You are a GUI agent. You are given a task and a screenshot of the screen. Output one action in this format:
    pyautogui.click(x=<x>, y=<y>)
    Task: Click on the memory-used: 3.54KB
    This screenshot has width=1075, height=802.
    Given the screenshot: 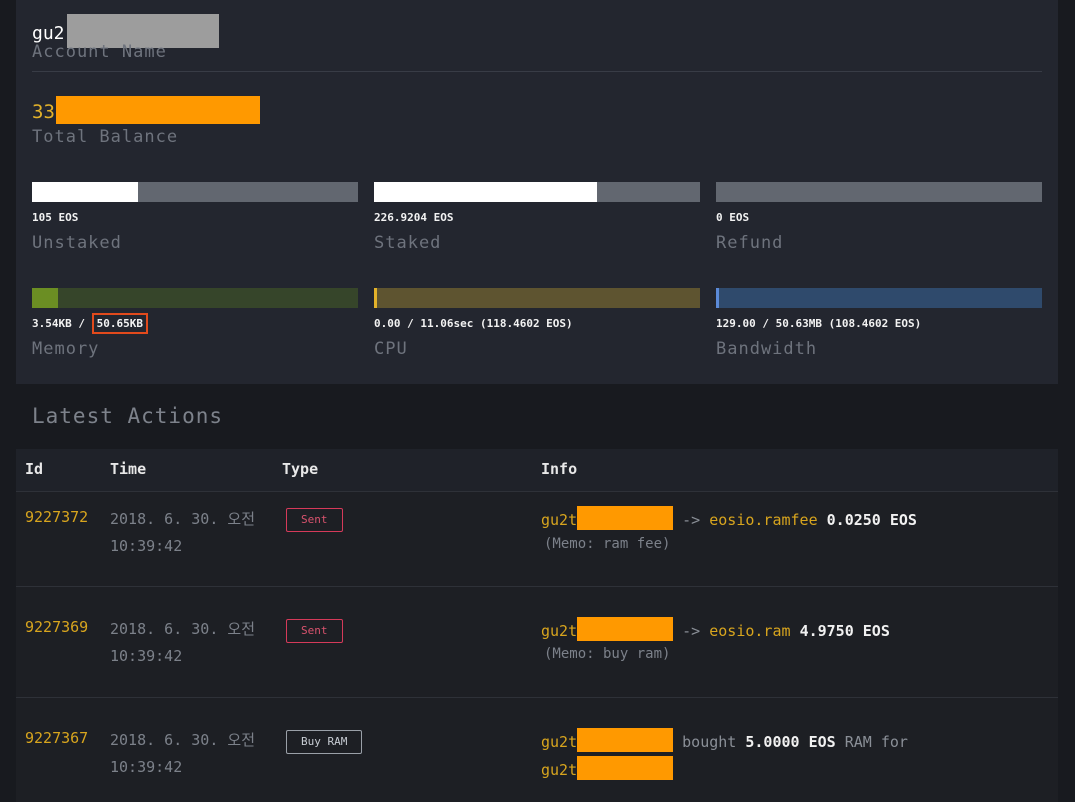 What is the action you would take?
    pyautogui.click(x=52, y=323)
    